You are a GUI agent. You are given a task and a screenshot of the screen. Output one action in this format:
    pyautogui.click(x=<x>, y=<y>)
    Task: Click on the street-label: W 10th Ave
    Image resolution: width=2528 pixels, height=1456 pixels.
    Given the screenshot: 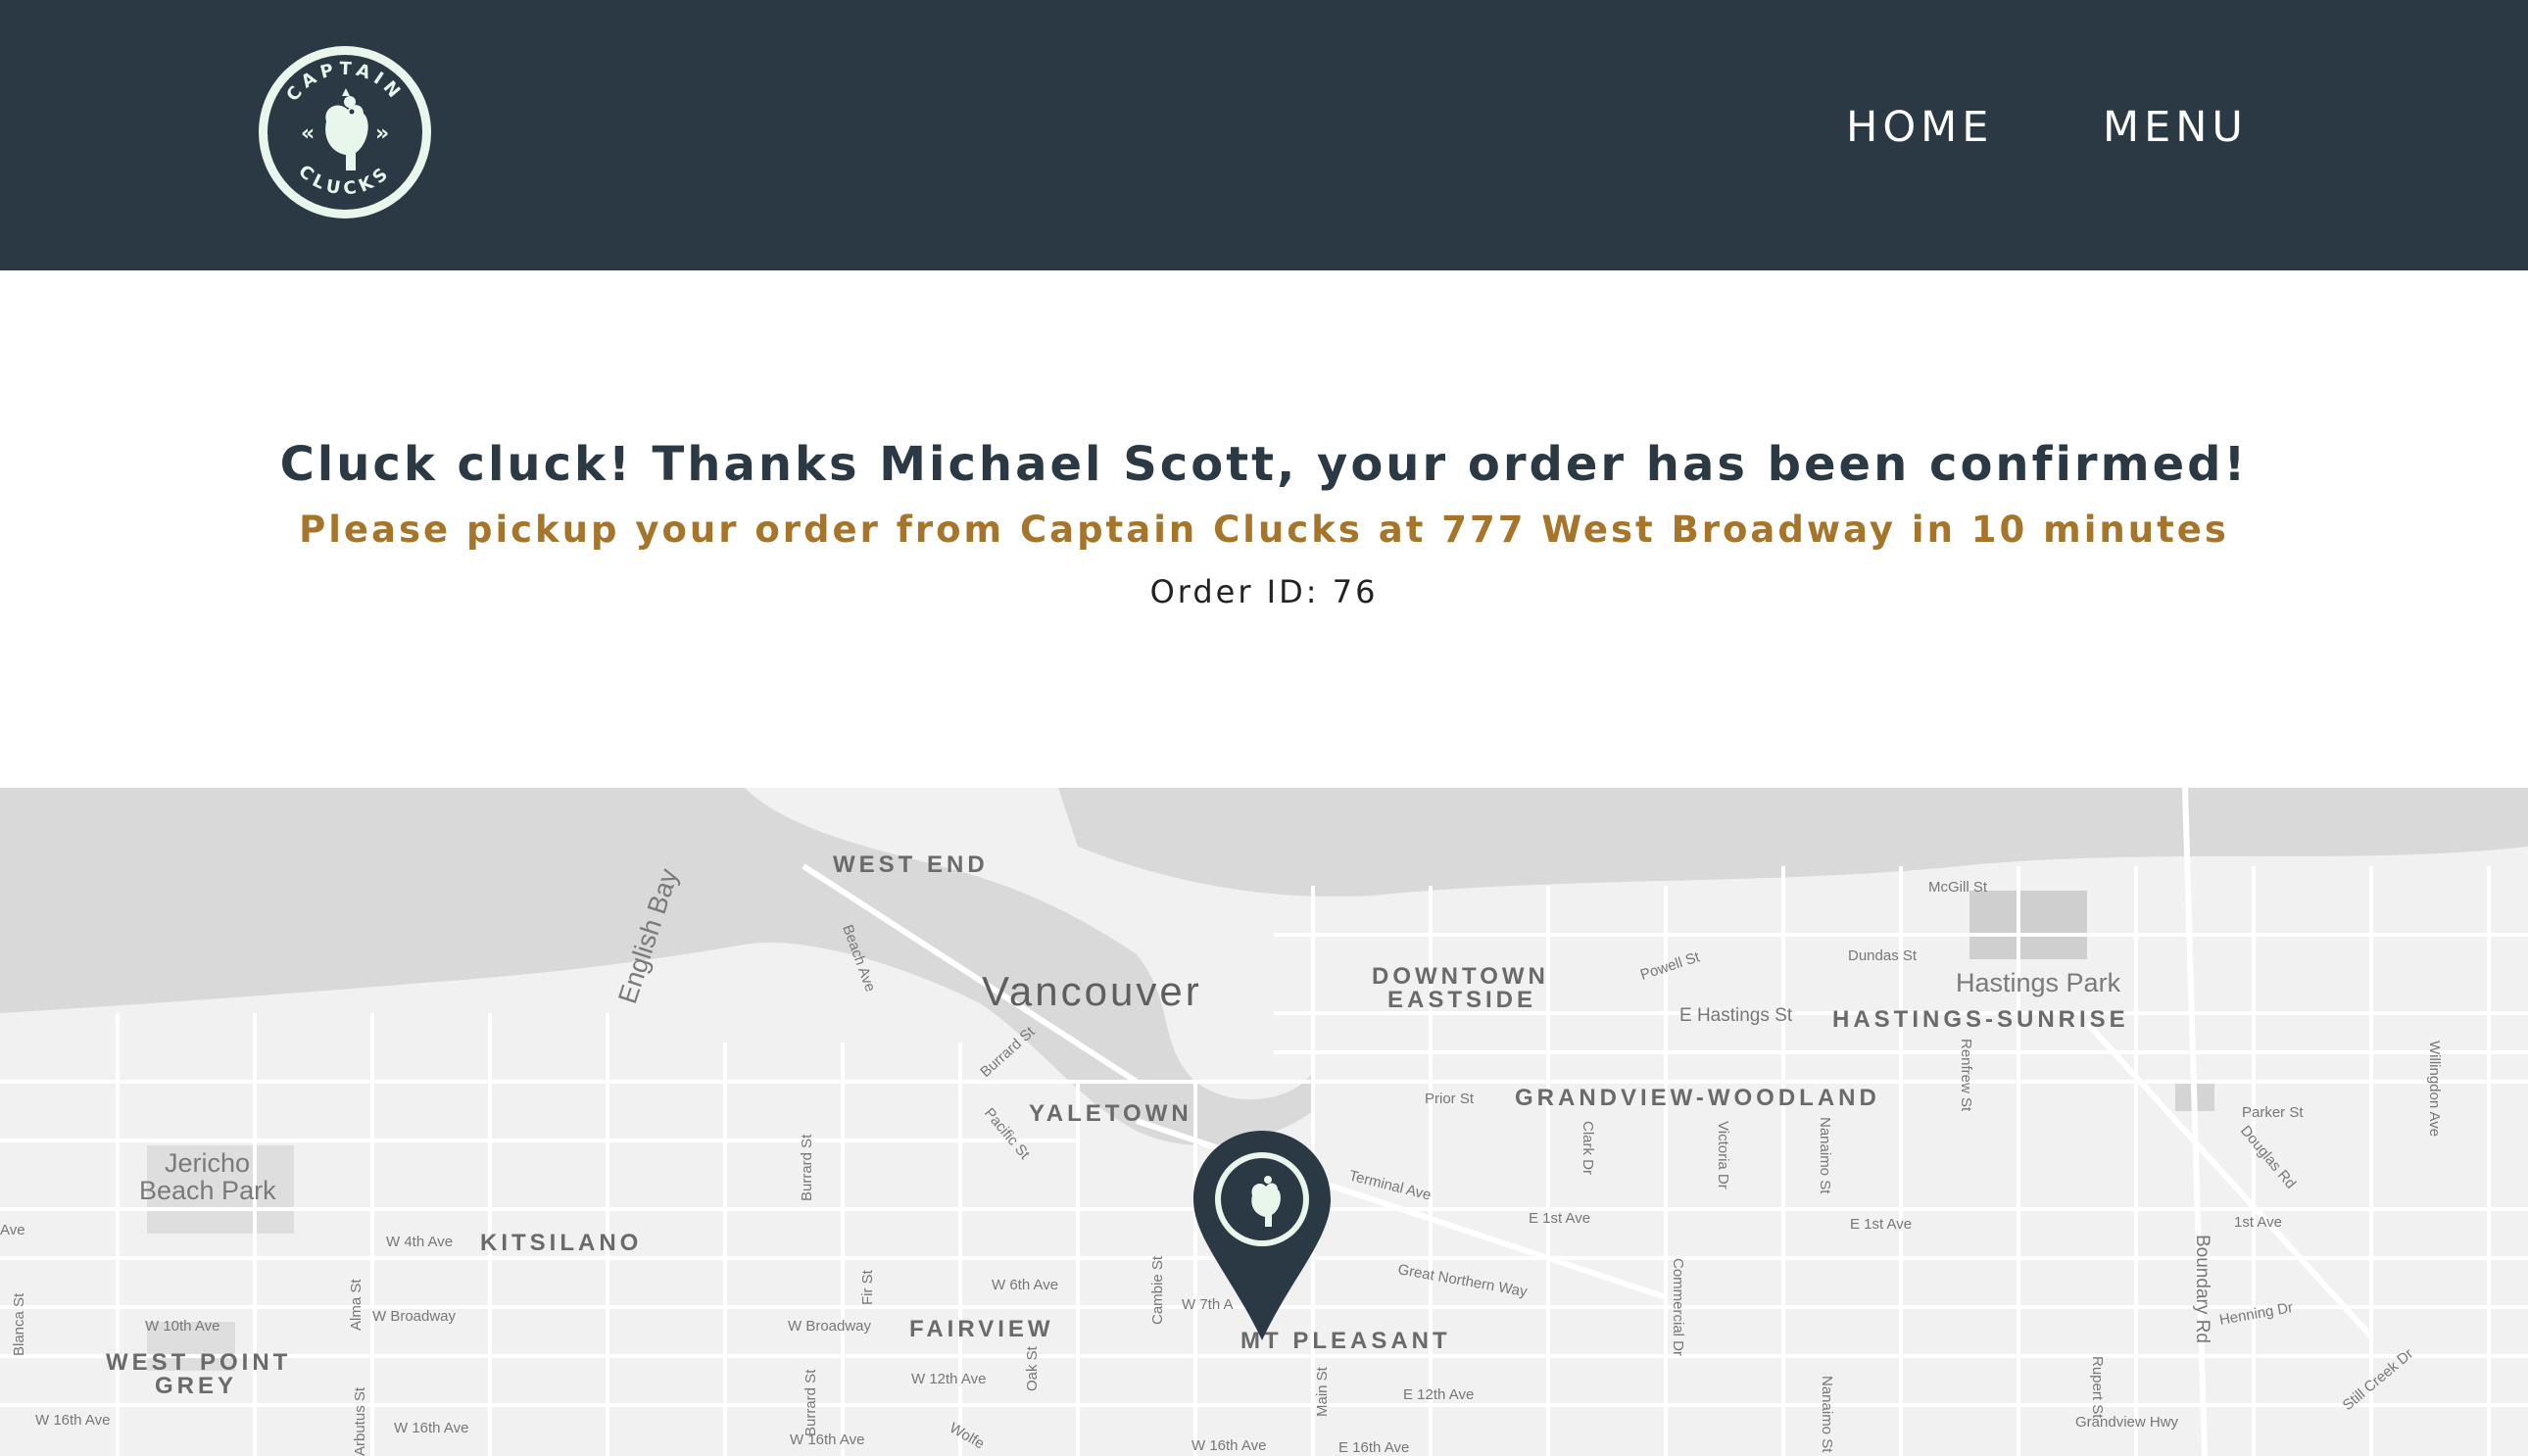 What is the action you would take?
    pyautogui.click(x=182, y=1326)
    